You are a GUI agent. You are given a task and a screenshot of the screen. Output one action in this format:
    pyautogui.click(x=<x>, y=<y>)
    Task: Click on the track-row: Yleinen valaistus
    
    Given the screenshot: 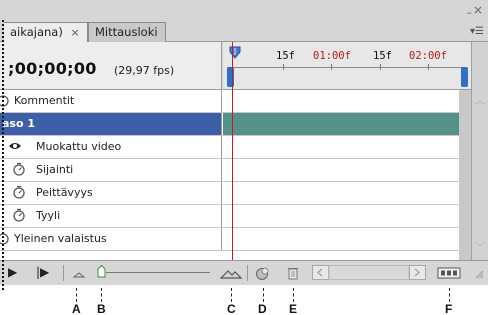 What is the action you would take?
    pyautogui.click(x=235, y=239)
    